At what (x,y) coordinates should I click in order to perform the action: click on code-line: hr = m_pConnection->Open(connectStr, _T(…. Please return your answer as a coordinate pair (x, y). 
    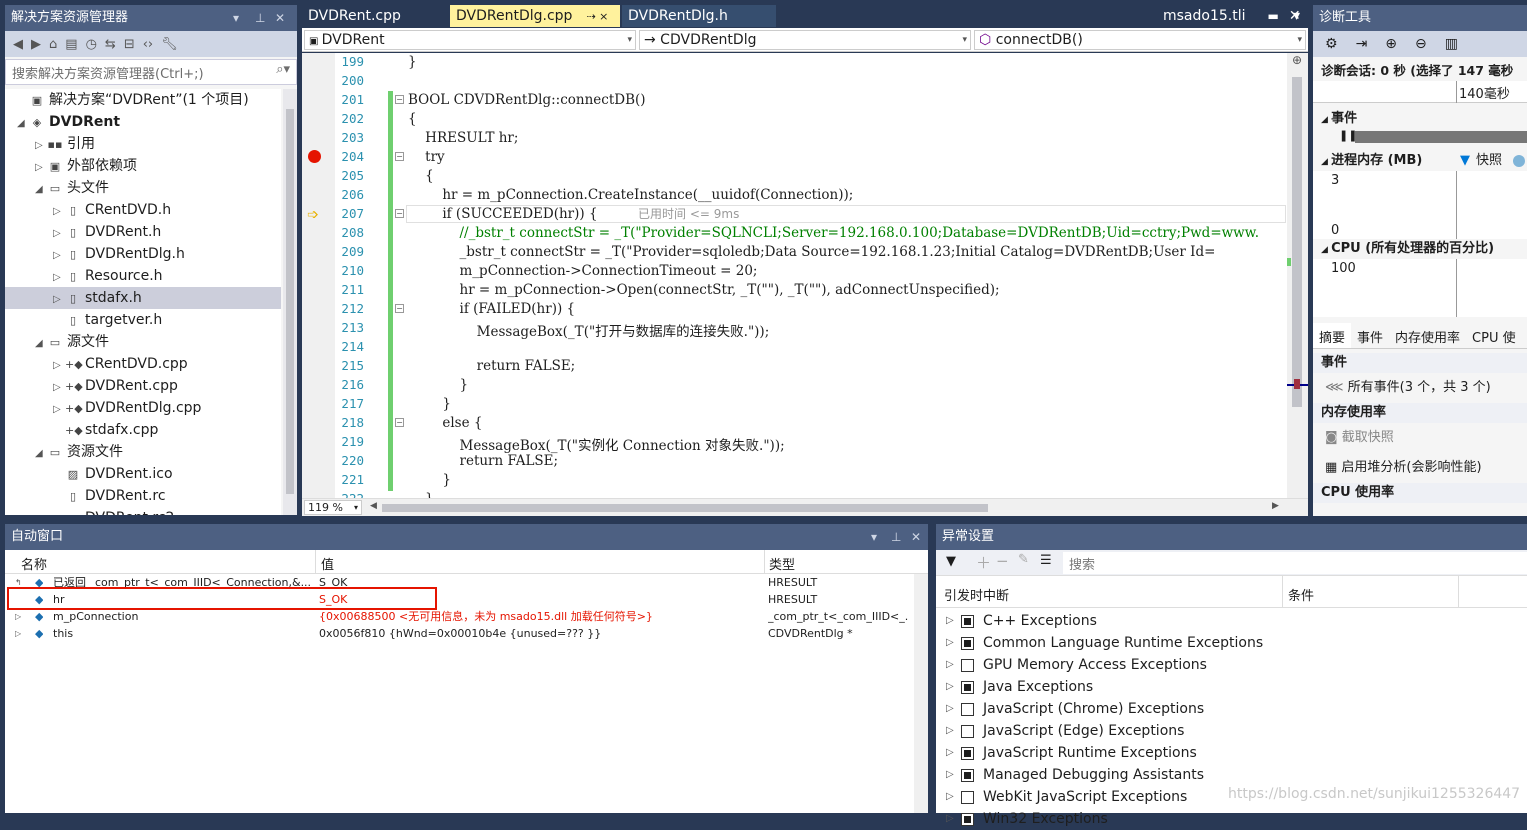
    Looking at the image, I should click on (703, 290).